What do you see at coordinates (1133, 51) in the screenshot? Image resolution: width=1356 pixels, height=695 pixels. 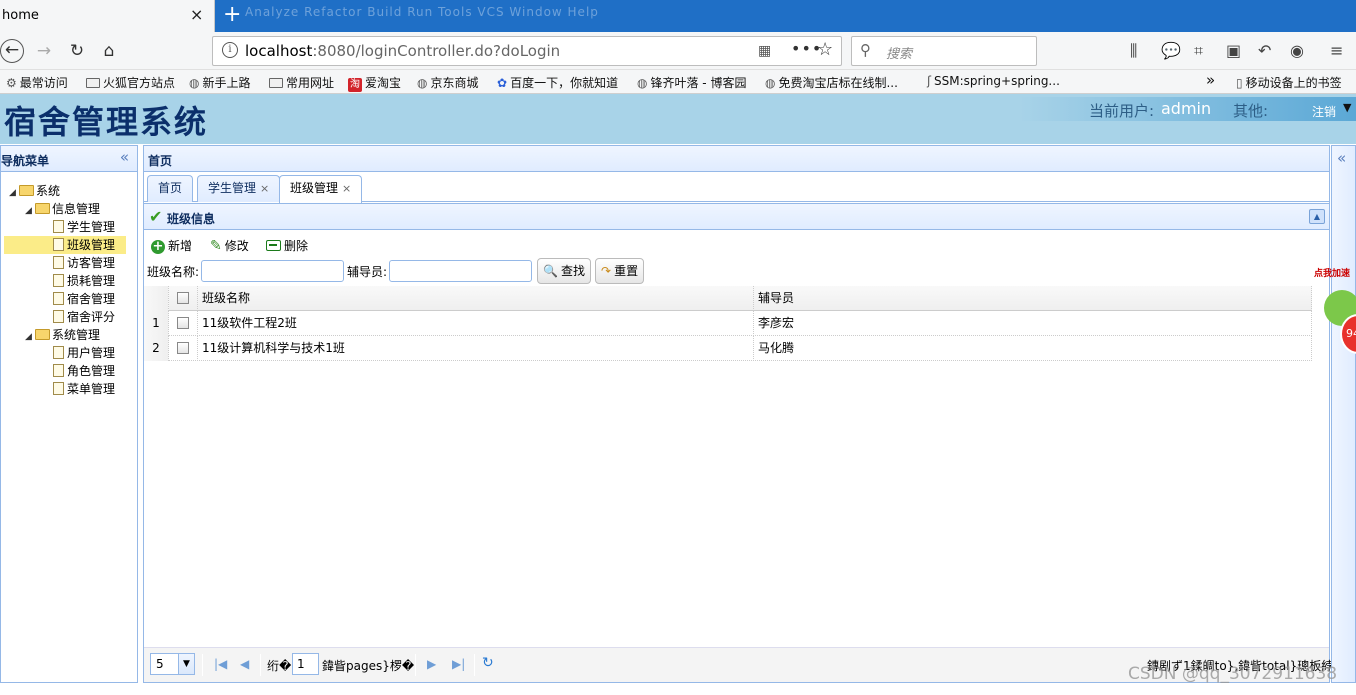 I see `library-icon: ⫼` at bounding box center [1133, 51].